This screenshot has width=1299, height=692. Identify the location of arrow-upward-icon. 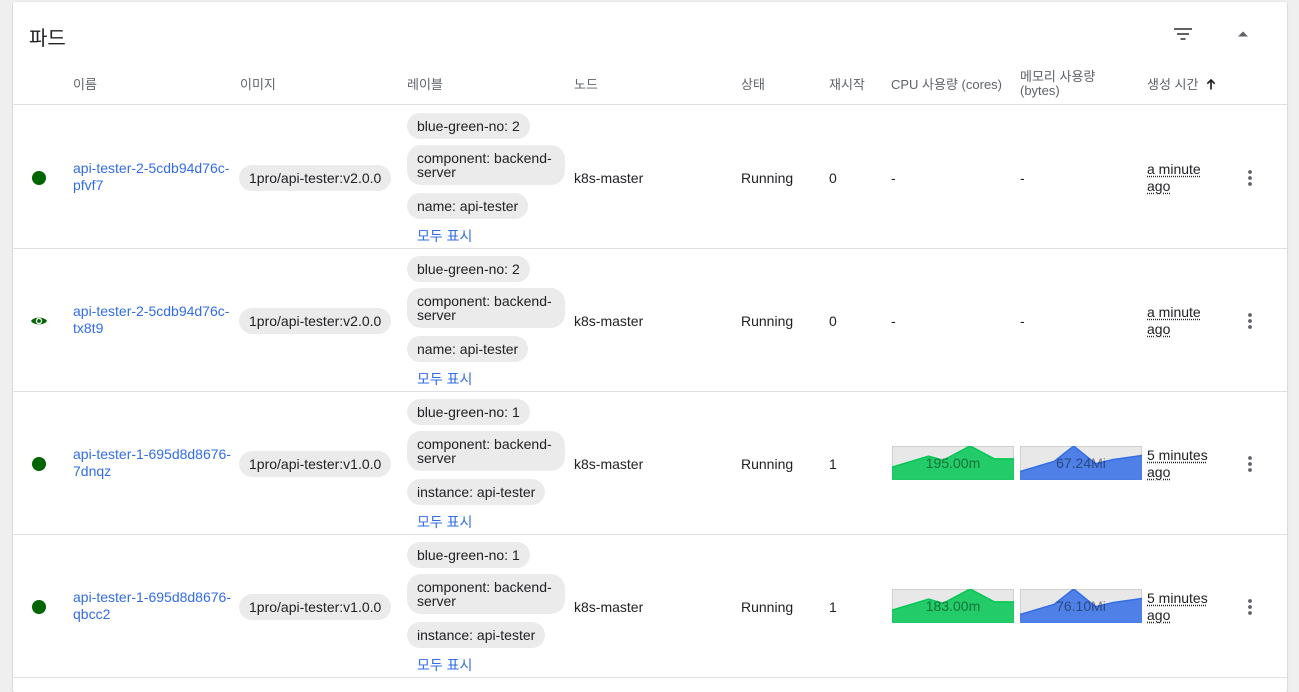
(1211, 84).